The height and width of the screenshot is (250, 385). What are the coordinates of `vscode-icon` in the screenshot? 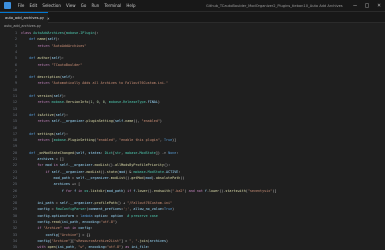 It's located at (7, 5).